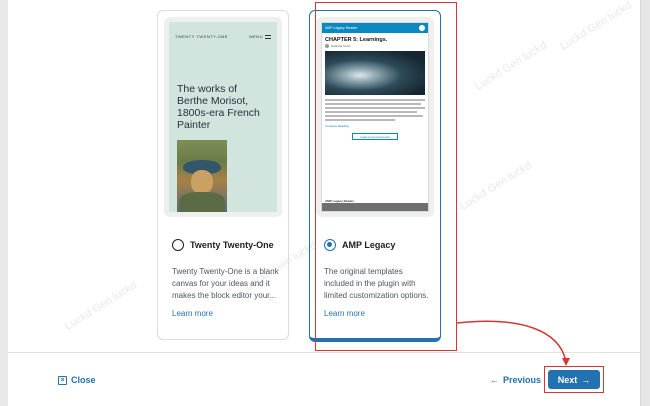 This screenshot has width=650, height=406. What do you see at coordinates (201, 36) in the screenshot?
I see `preview-site-title: TWENTY TWENTY-ONE` at bounding box center [201, 36].